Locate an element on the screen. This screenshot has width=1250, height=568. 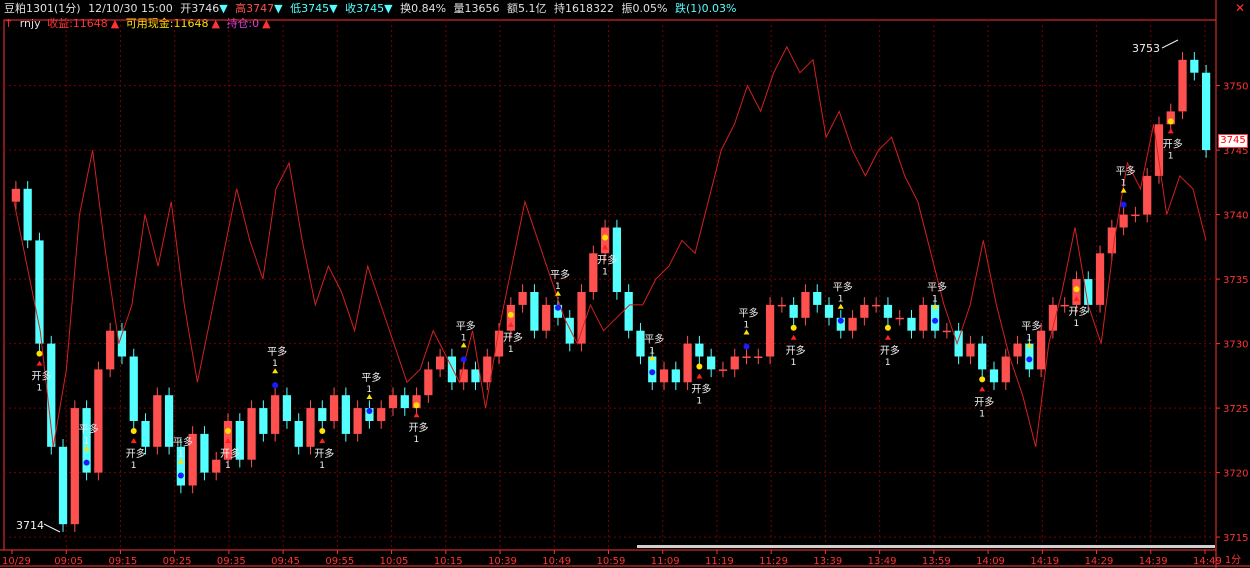
x-tick-label: 14:29 is located at coordinates (1099, 561).